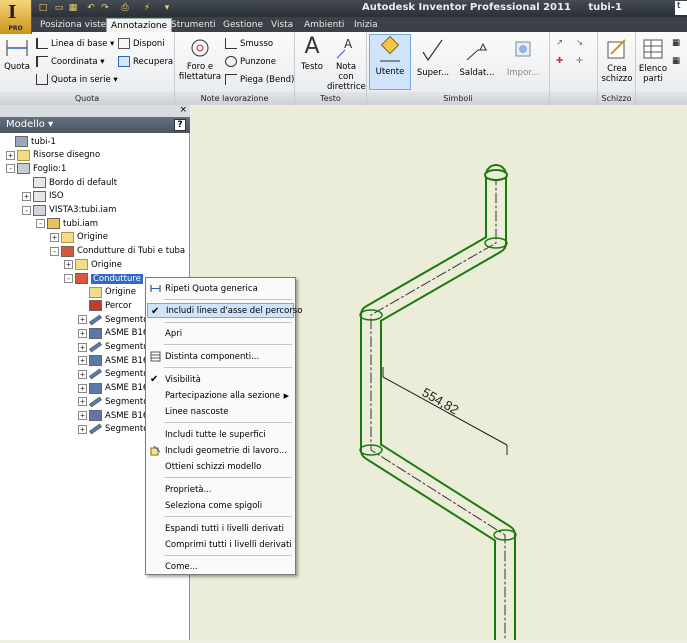  What do you see at coordinates (366, 25) in the screenshot?
I see `tab-inizia: Inizia` at bounding box center [366, 25].